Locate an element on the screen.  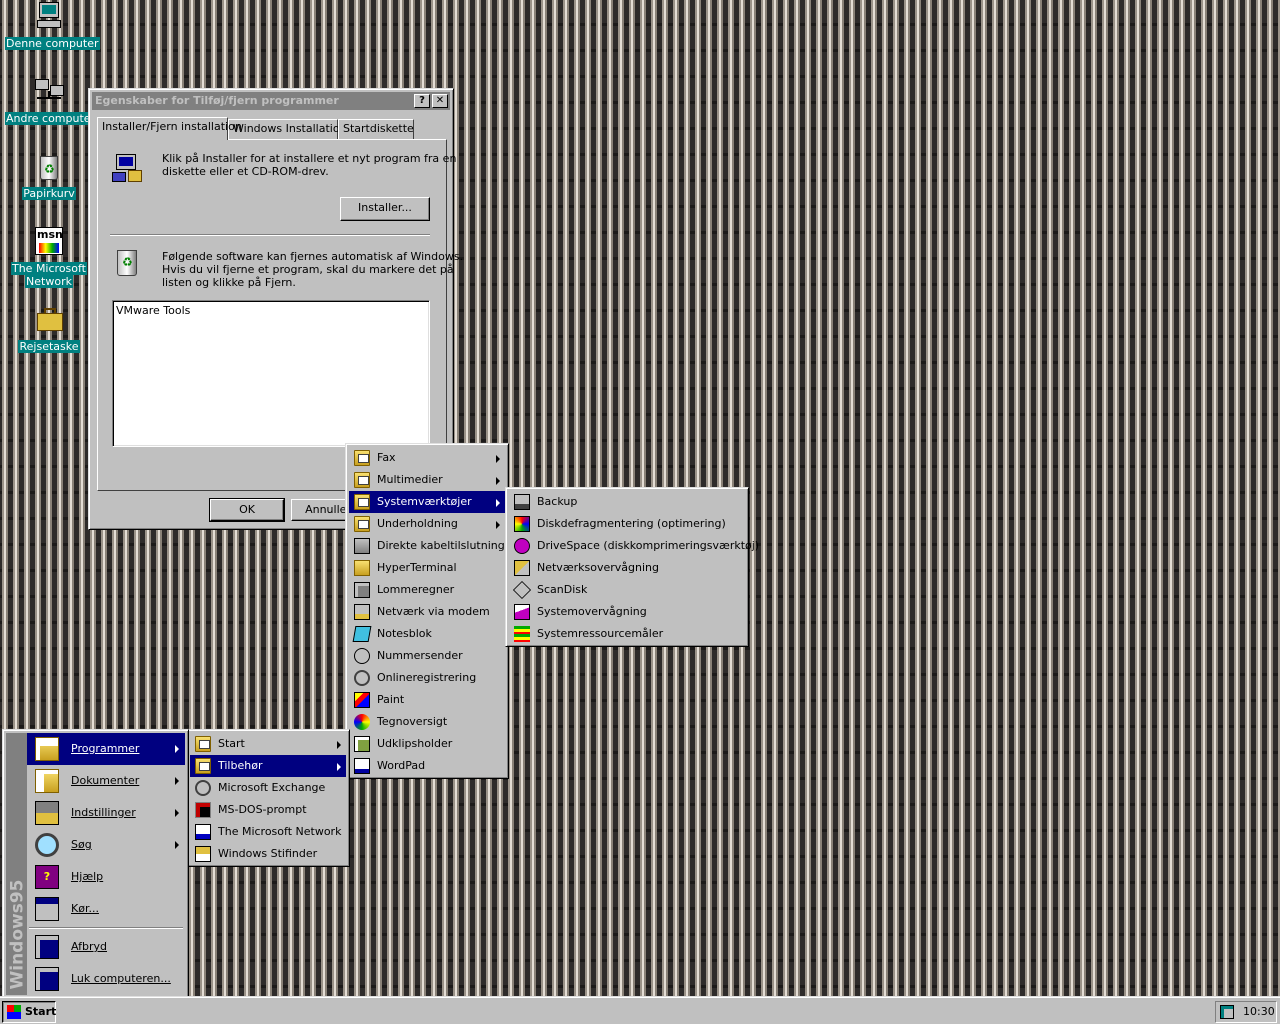
menu-item-label: Microsoft Exchange is located at coordinates (272, 787).